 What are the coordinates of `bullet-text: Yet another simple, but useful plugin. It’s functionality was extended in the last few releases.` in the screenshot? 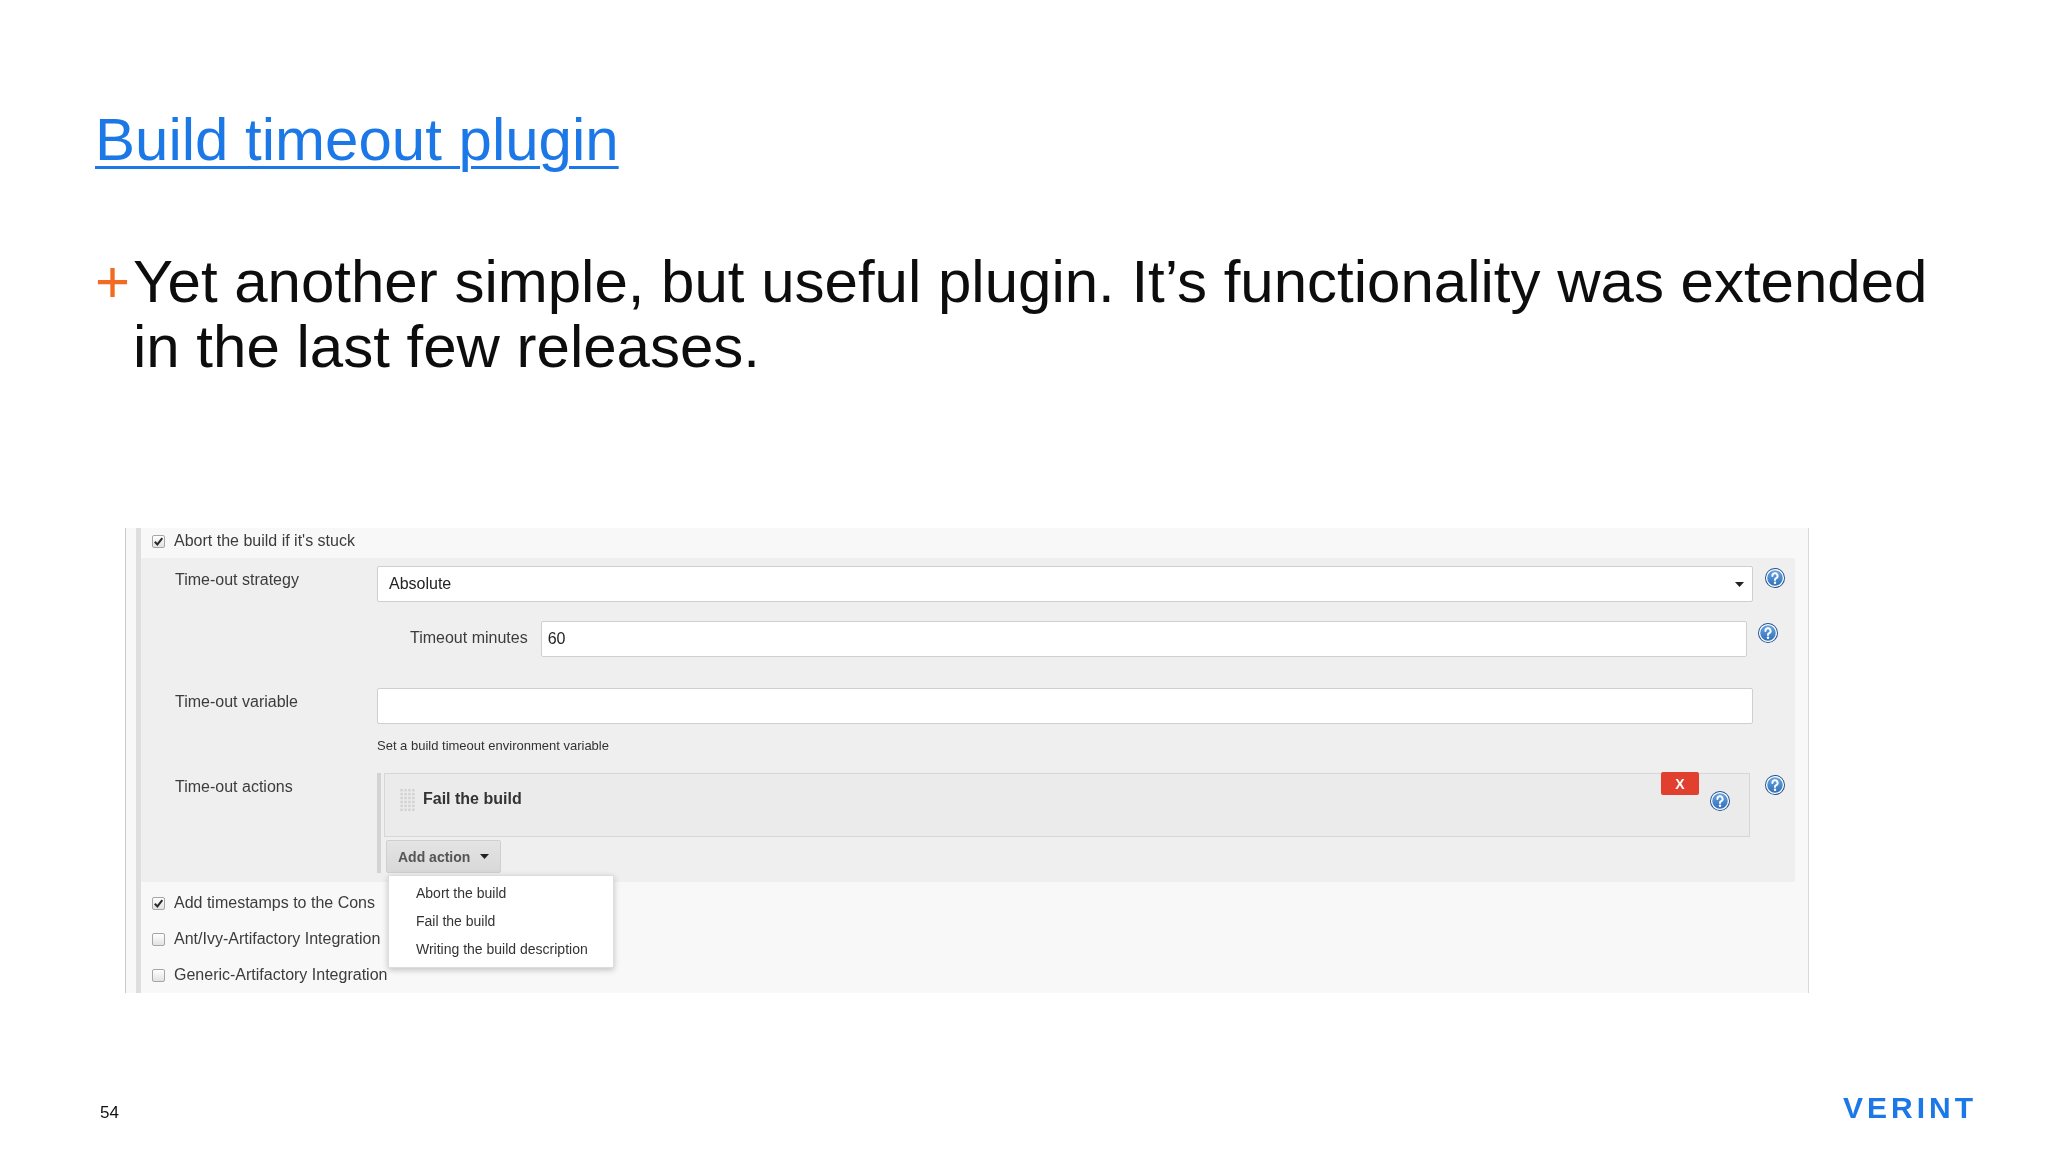 It's located at (1031, 314).